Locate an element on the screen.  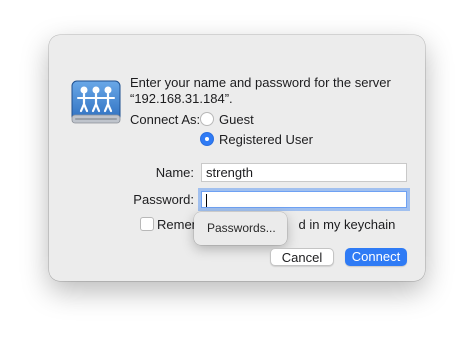
text-caret is located at coordinates (206, 200).